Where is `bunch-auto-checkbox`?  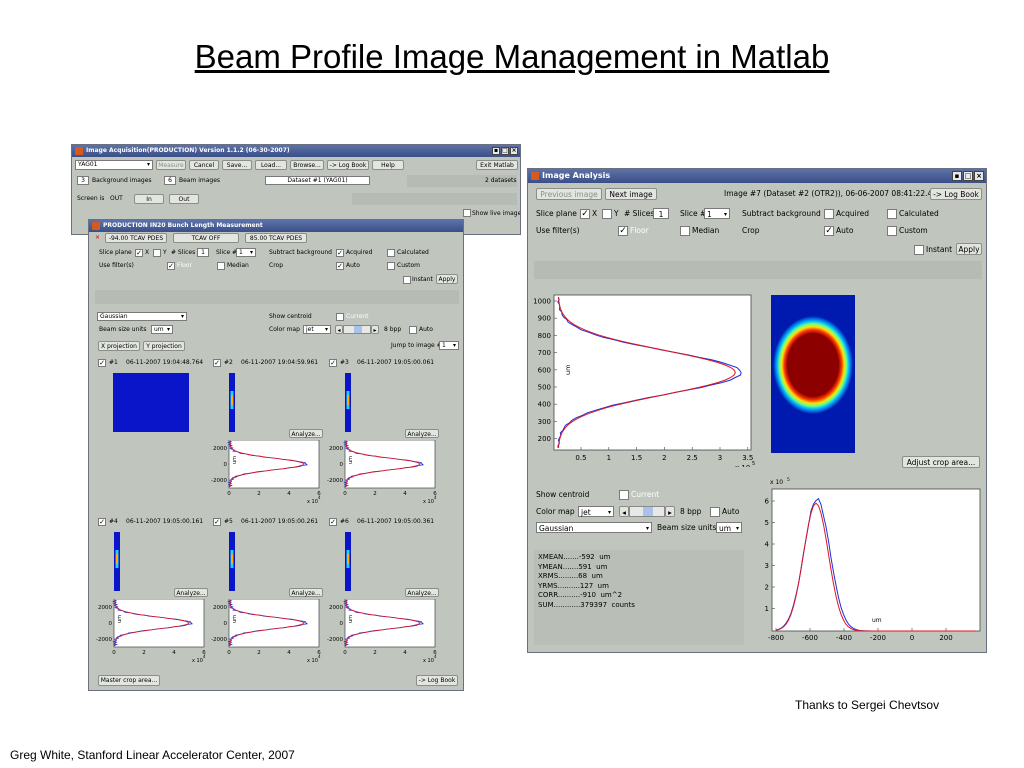 bunch-auto-checkbox is located at coordinates (413, 330).